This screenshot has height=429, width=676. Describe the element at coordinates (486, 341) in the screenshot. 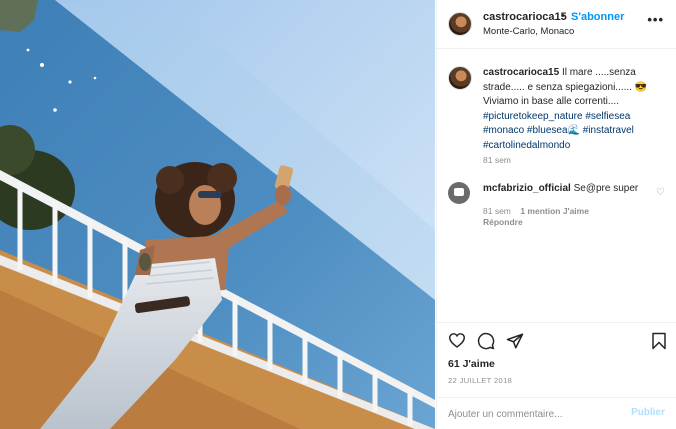

I see `comment-icon` at that location.